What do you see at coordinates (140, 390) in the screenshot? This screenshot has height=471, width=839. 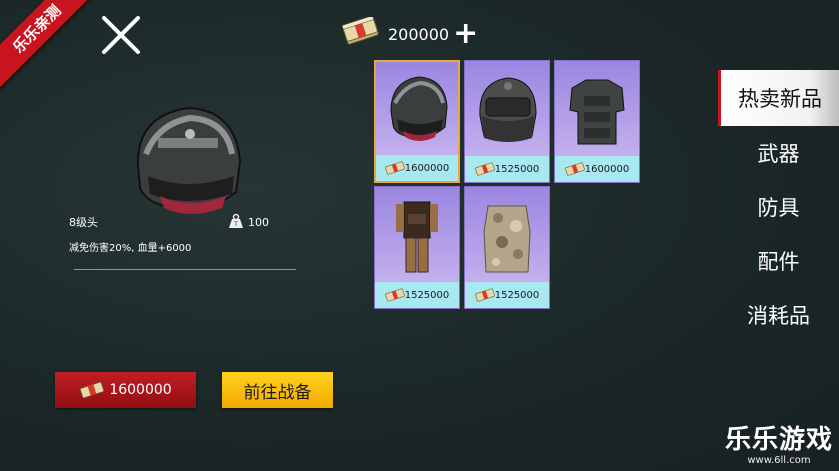 I see `buy-price: 1600000` at bounding box center [140, 390].